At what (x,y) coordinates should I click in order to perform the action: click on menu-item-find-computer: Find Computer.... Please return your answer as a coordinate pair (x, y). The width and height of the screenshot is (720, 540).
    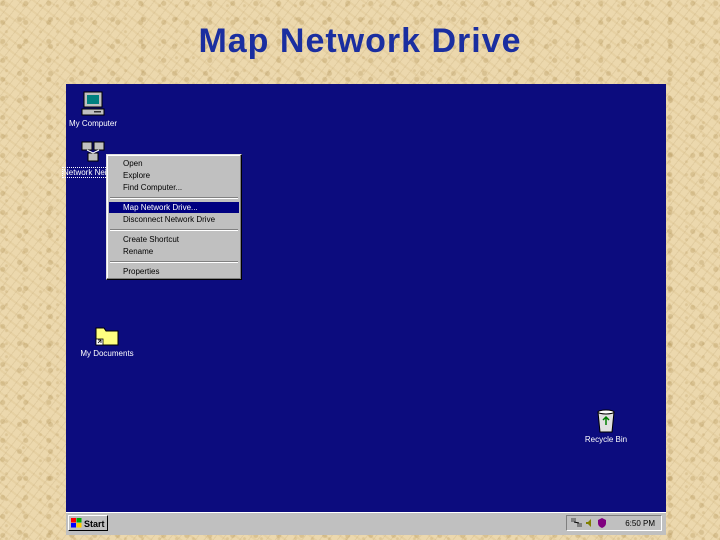
    Looking at the image, I should click on (174, 187).